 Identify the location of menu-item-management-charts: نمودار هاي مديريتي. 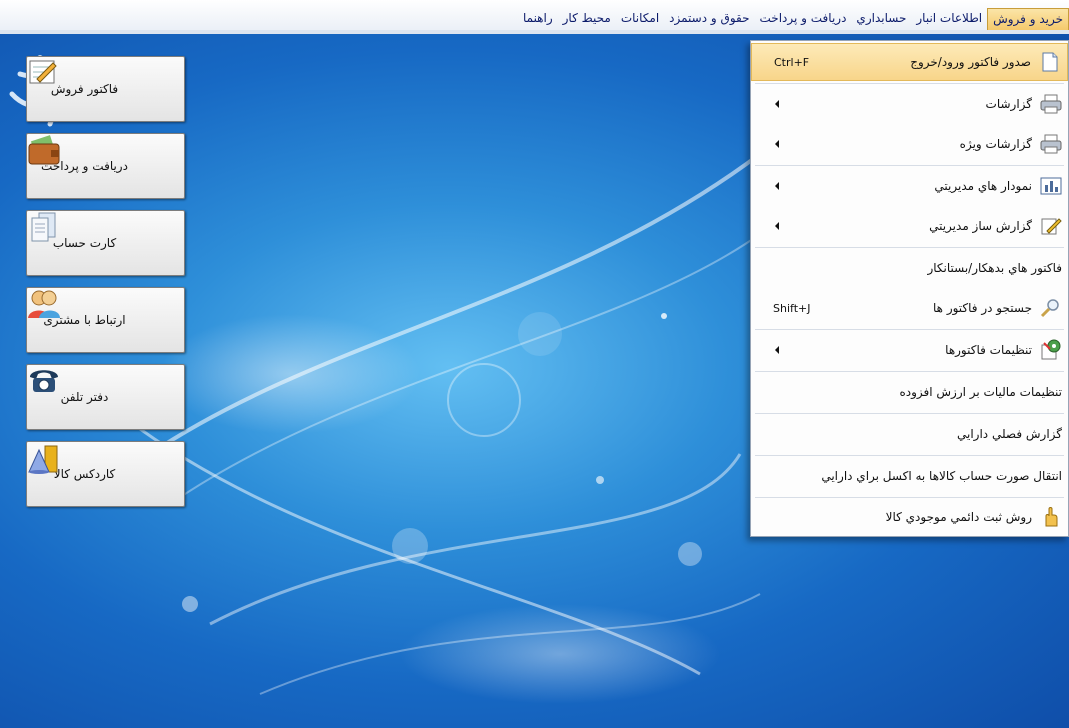
(909, 186).